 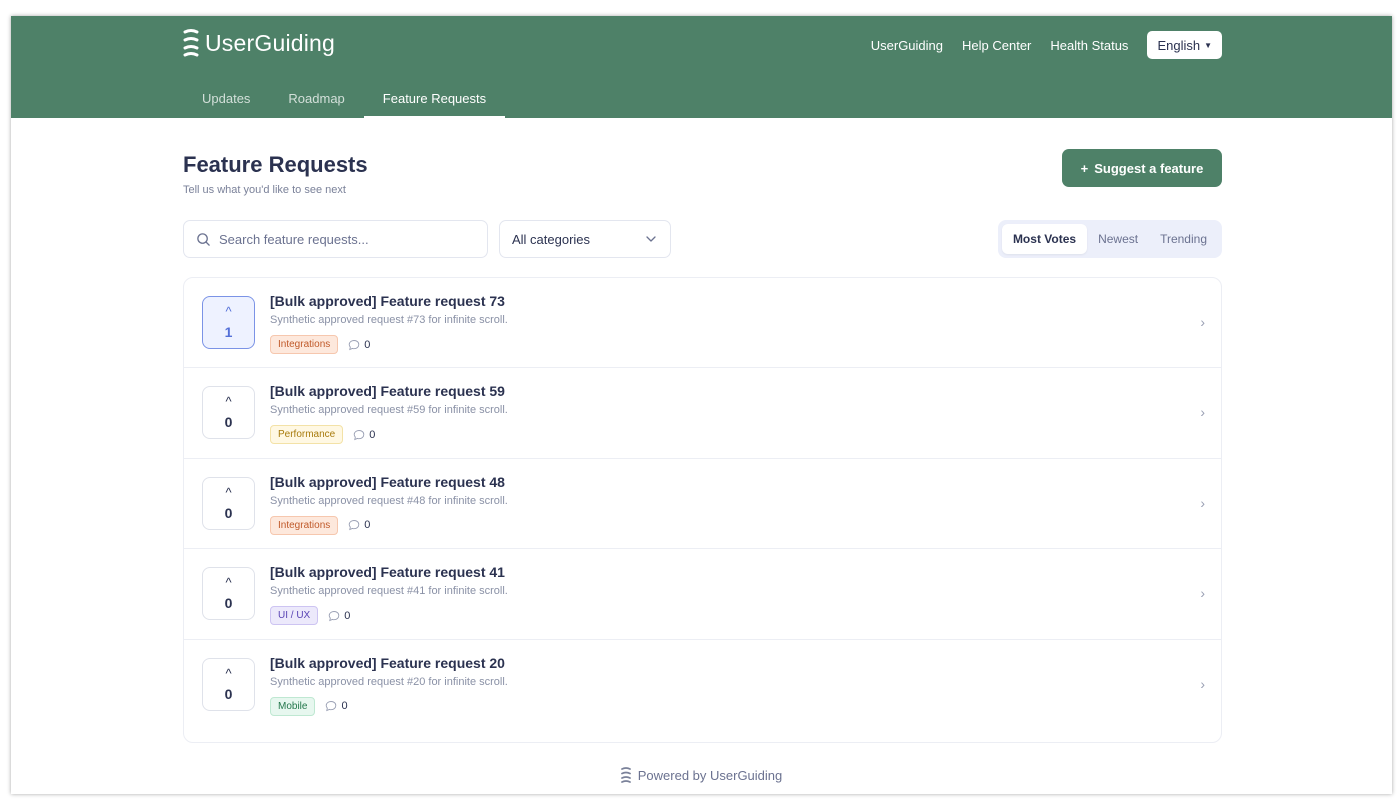 What do you see at coordinates (387, 663) in the screenshot?
I see `request-title: [Bulk approved] Feature request 20` at bounding box center [387, 663].